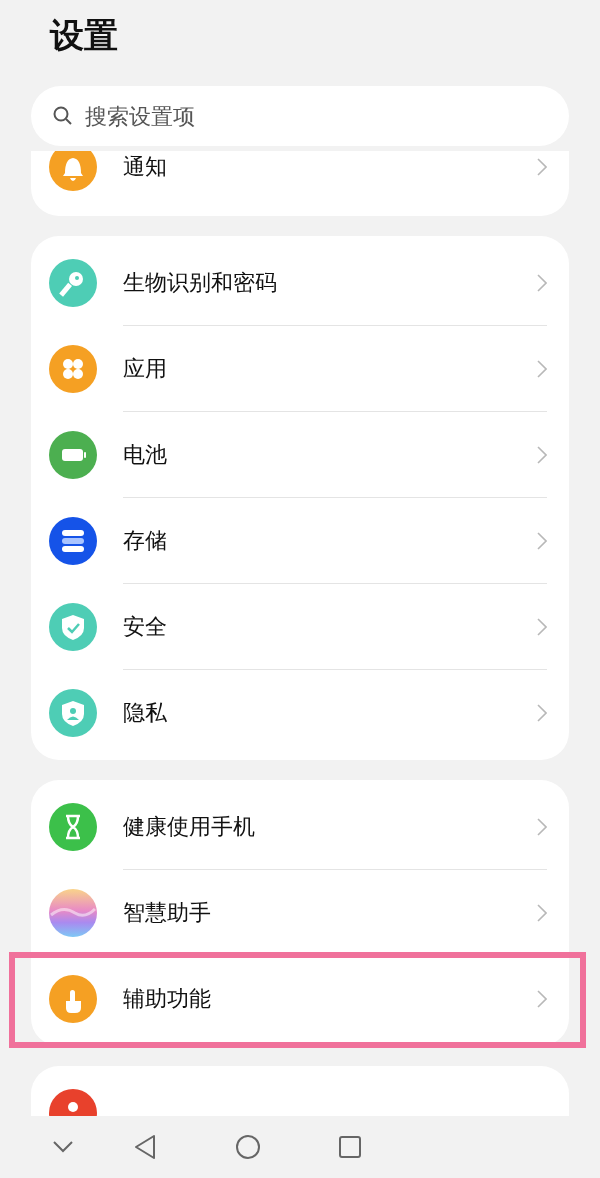  Describe the element at coordinates (145, 626) in the screenshot. I see `row-label: 安全` at that location.